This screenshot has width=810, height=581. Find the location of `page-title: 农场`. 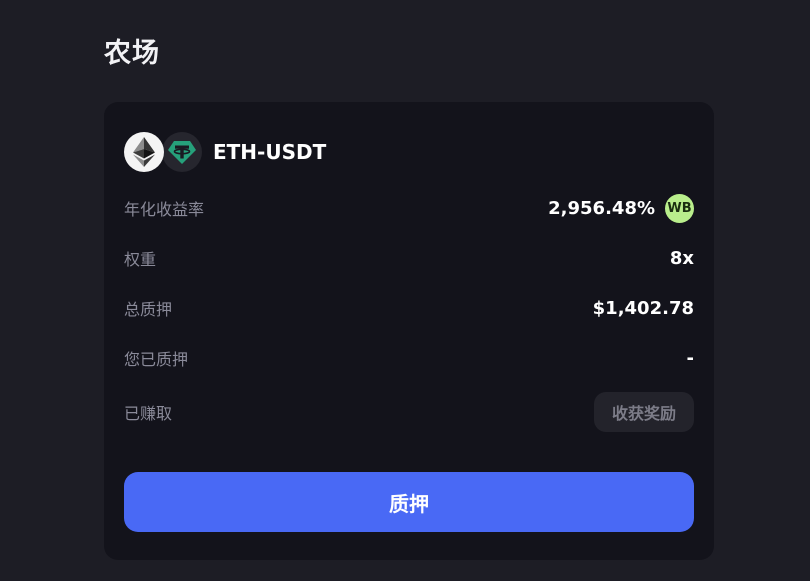

page-title: 农场 is located at coordinates (132, 53).